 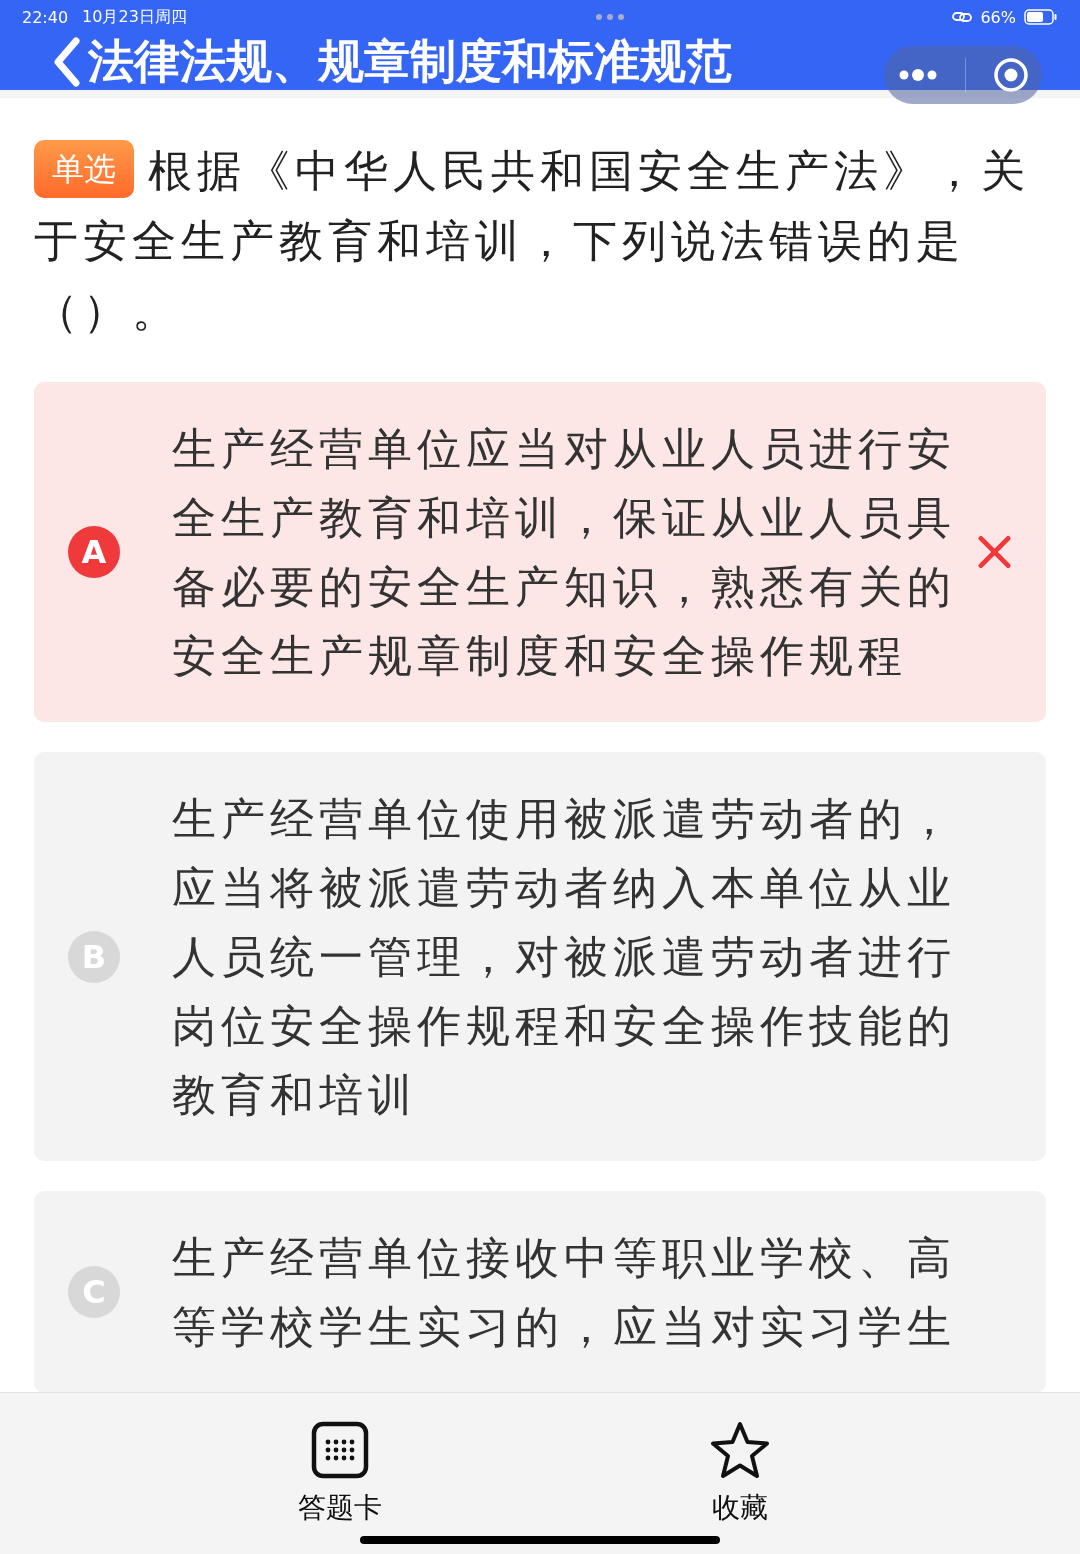 I want to click on back-icon, so click(x=67, y=62).